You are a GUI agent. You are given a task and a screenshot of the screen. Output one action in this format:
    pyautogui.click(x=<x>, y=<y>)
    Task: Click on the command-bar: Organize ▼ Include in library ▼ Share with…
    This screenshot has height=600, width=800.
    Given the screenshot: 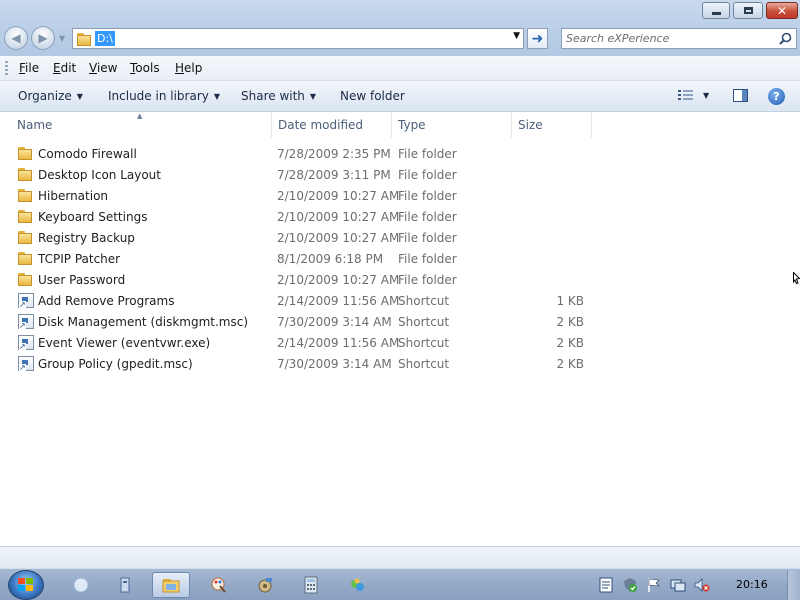 What is the action you would take?
    pyautogui.click(x=400, y=96)
    